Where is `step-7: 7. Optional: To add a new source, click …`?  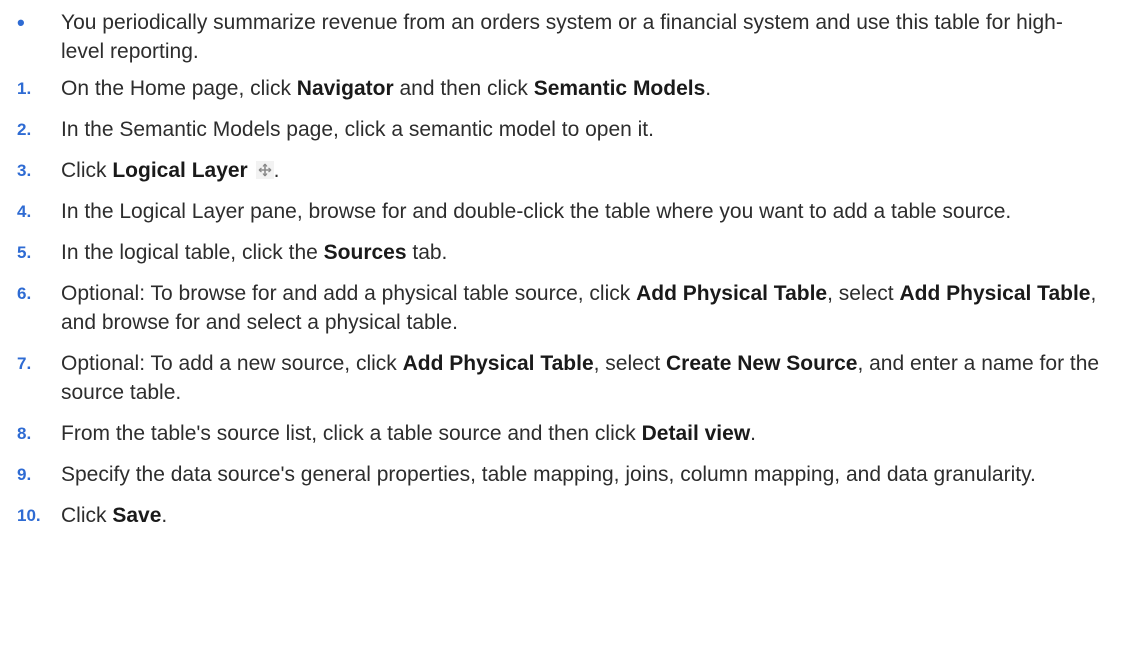 step-7: 7. Optional: To add a new source, click … is located at coordinates (556, 378).